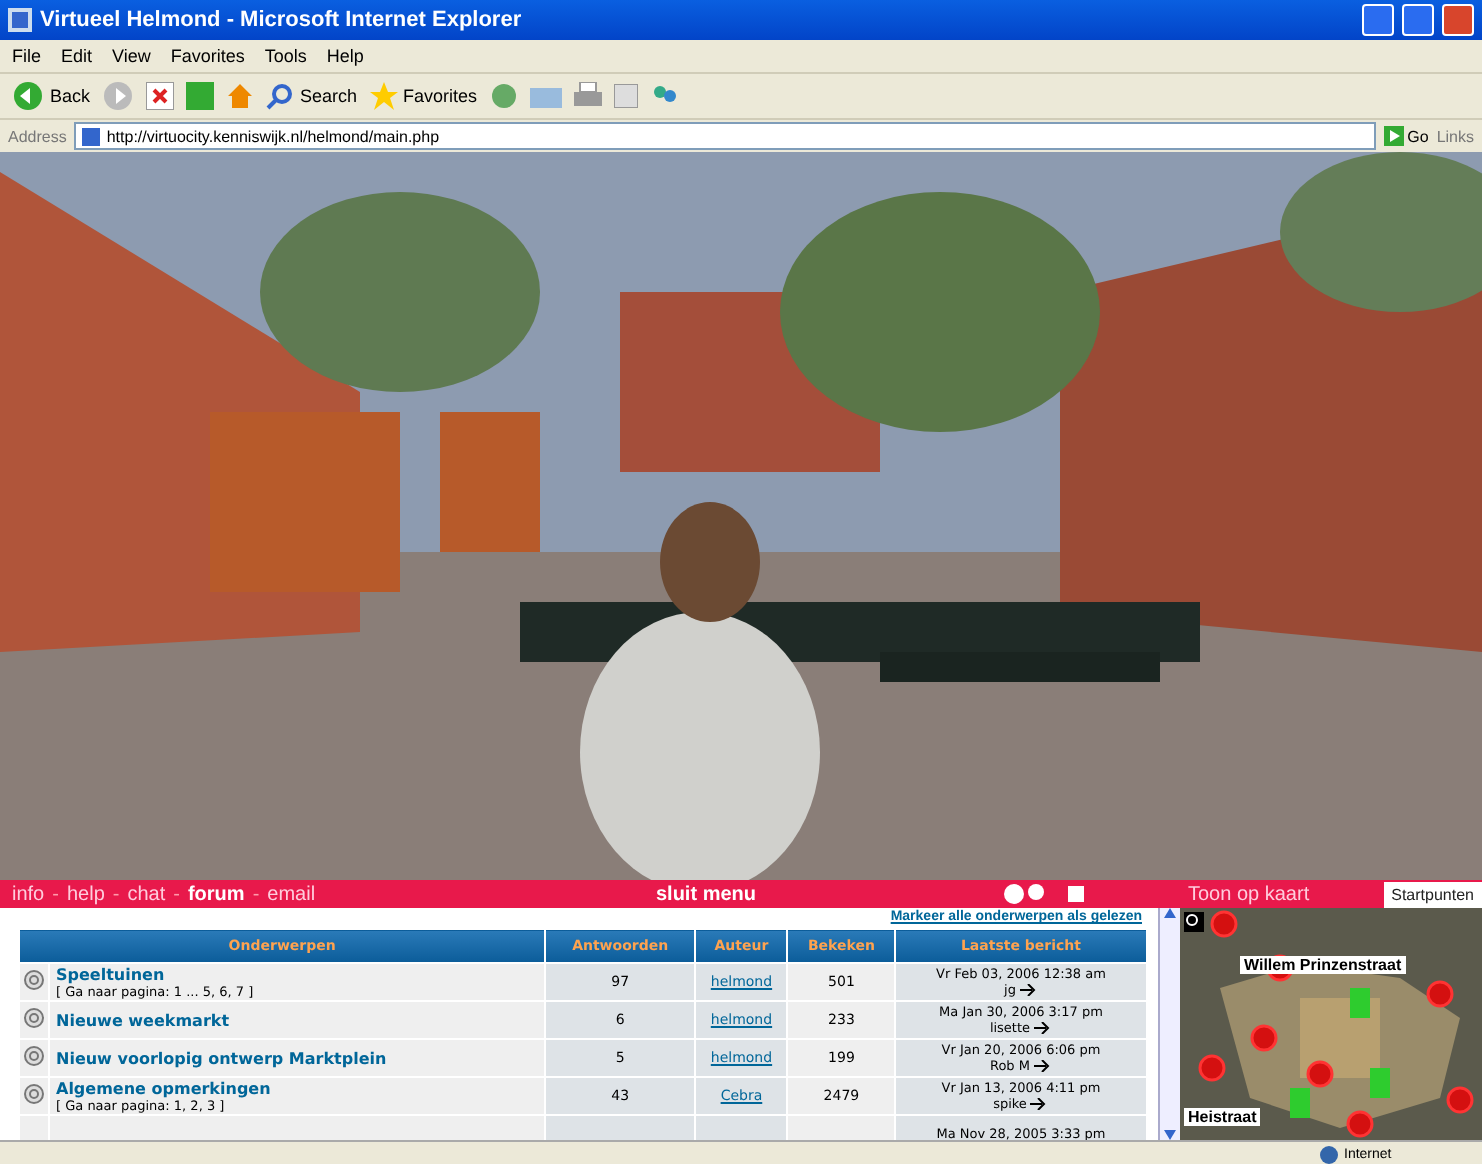 This screenshot has height=1164, width=1482. Describe the element at coordinates (51, 96) in the screenshot. I see `back-button: Back` at that location.